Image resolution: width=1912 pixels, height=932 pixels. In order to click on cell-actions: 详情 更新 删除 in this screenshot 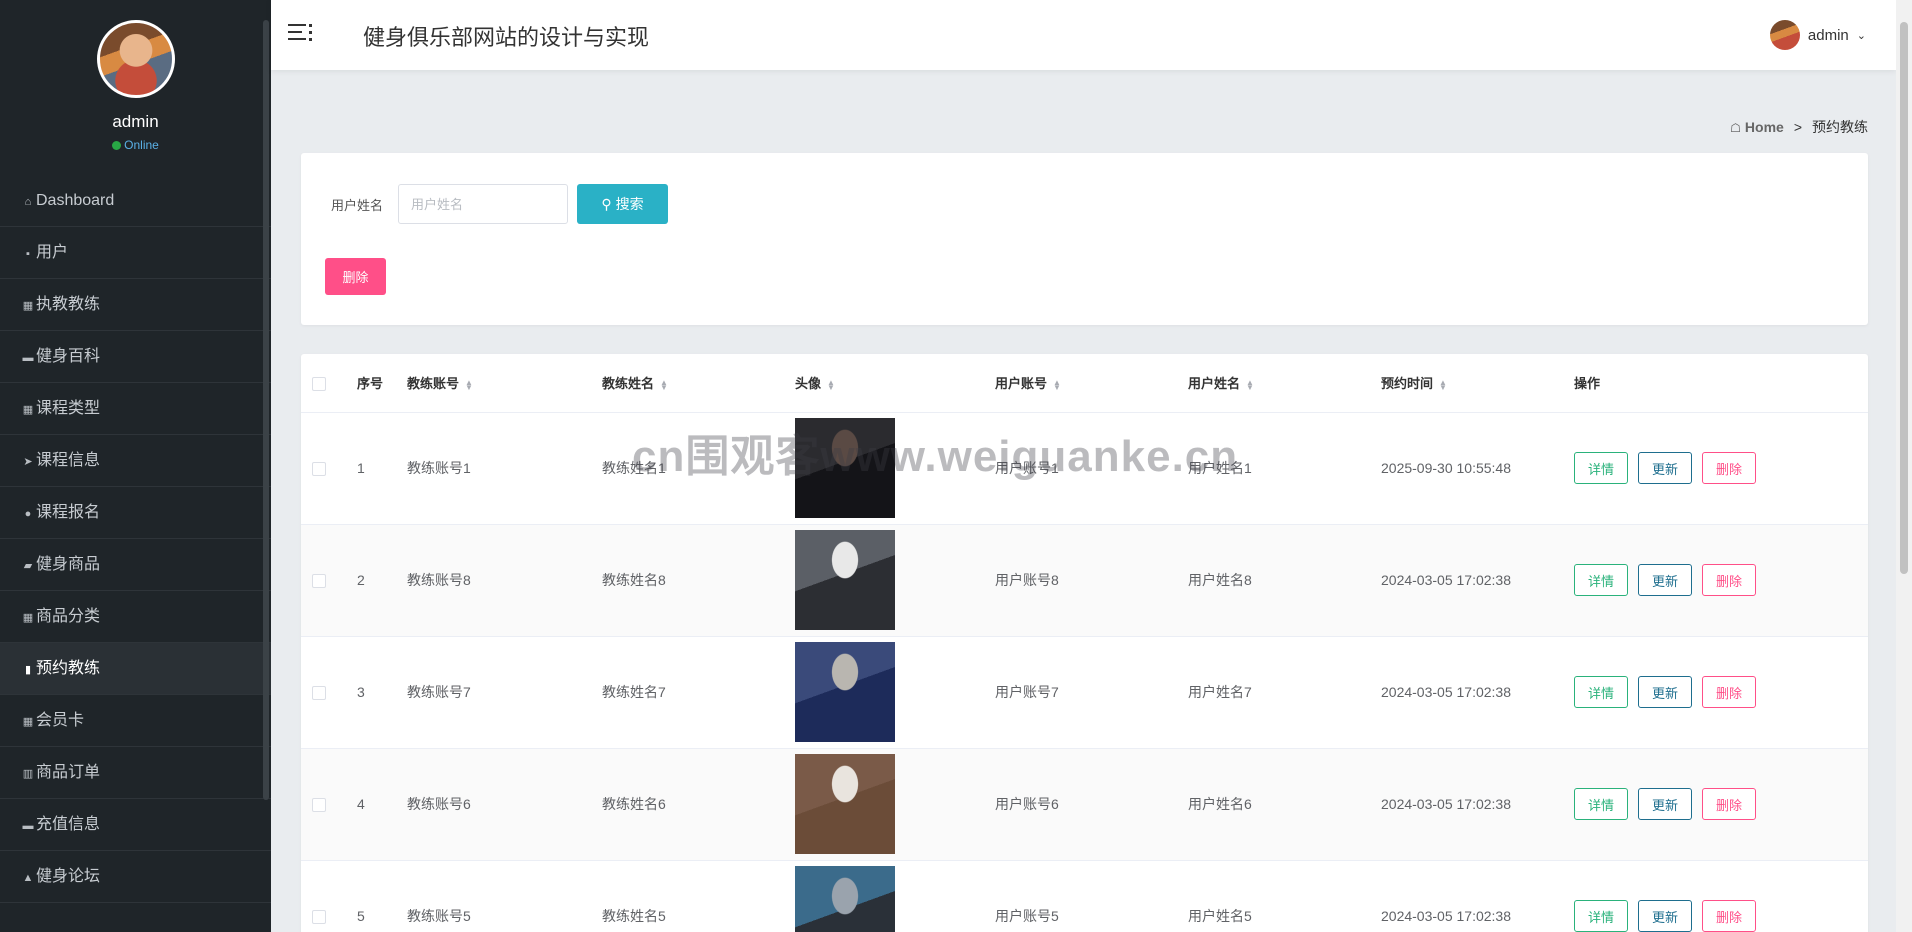, I will do `click(1721, 804)`.